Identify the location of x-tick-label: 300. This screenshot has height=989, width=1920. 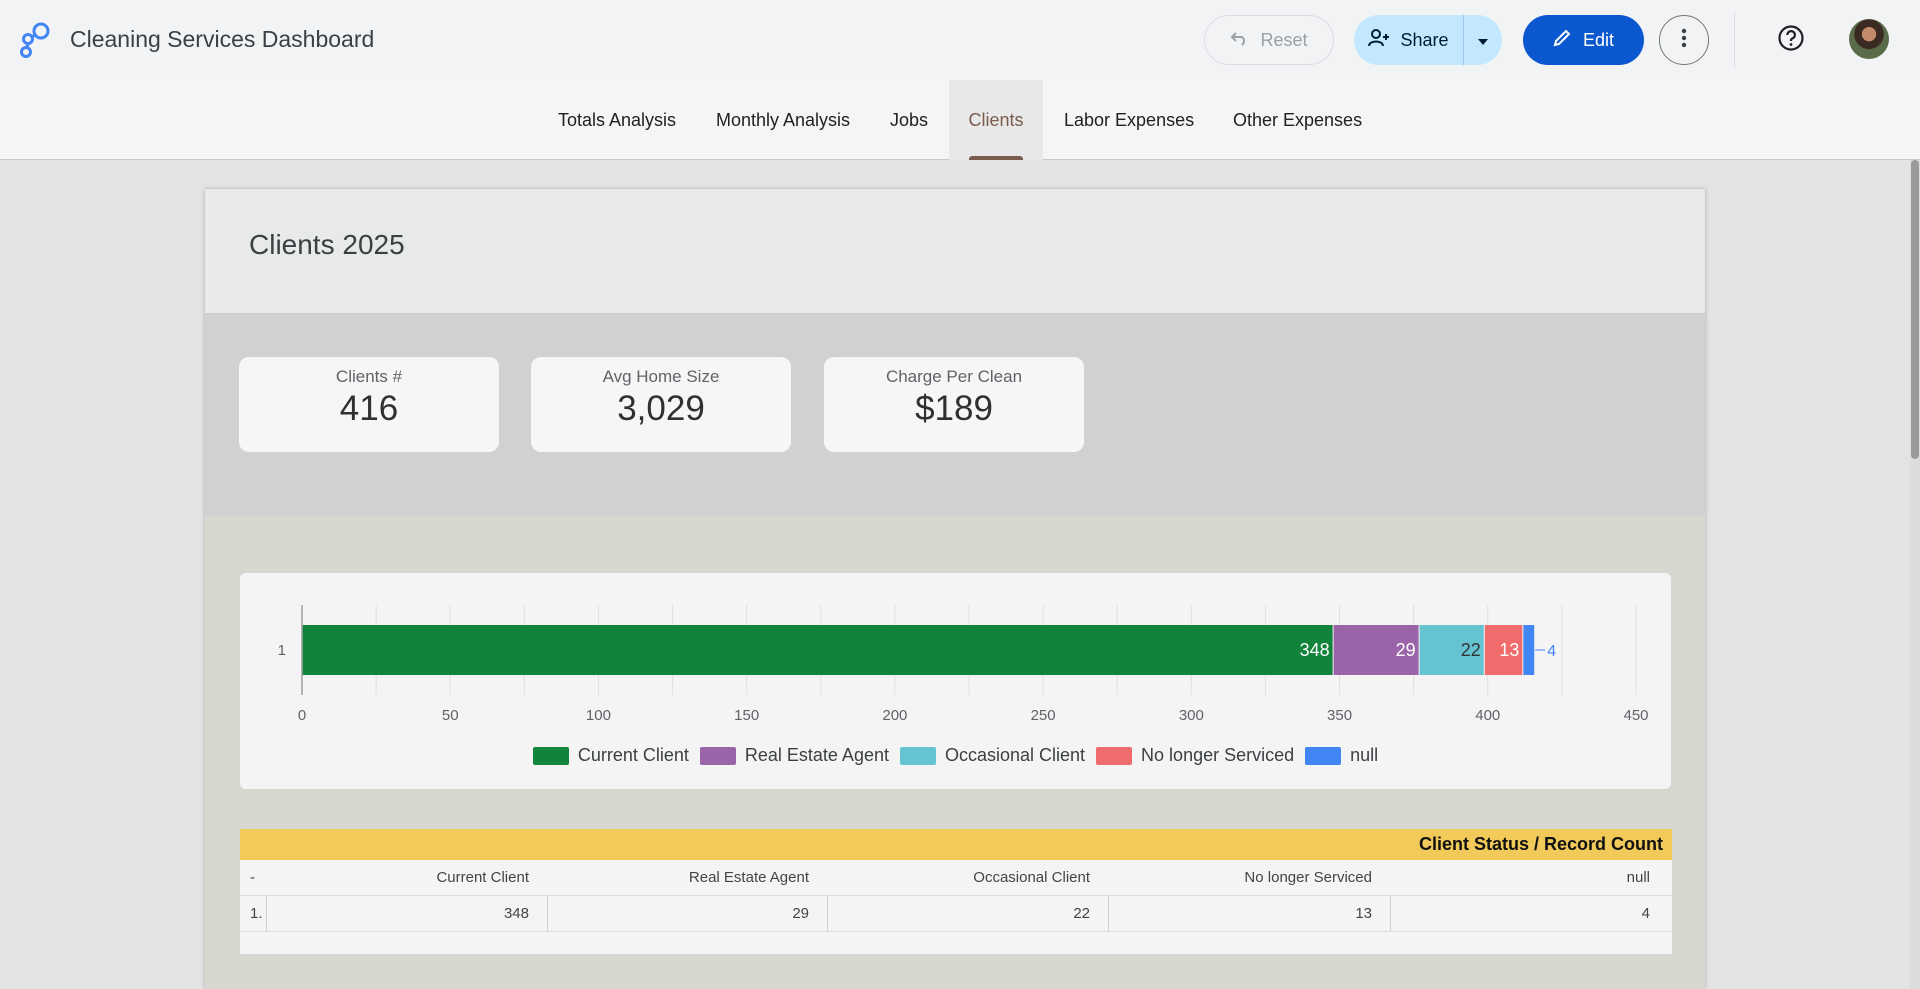
(1191, 715).